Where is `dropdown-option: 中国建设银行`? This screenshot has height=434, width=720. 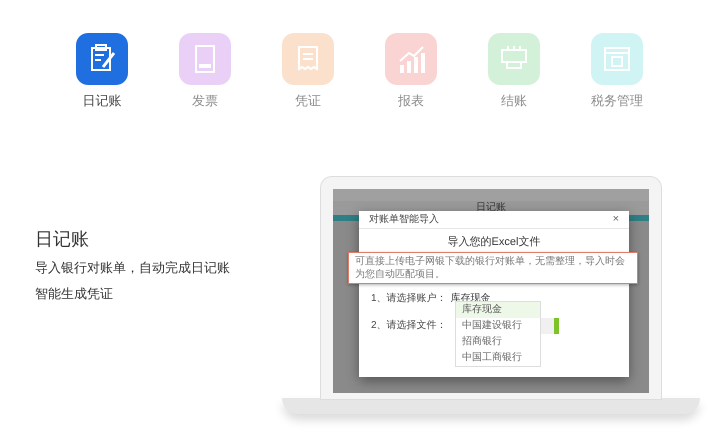
dropdown-option: 中国建设银行 is located at coordinates (498, 326).